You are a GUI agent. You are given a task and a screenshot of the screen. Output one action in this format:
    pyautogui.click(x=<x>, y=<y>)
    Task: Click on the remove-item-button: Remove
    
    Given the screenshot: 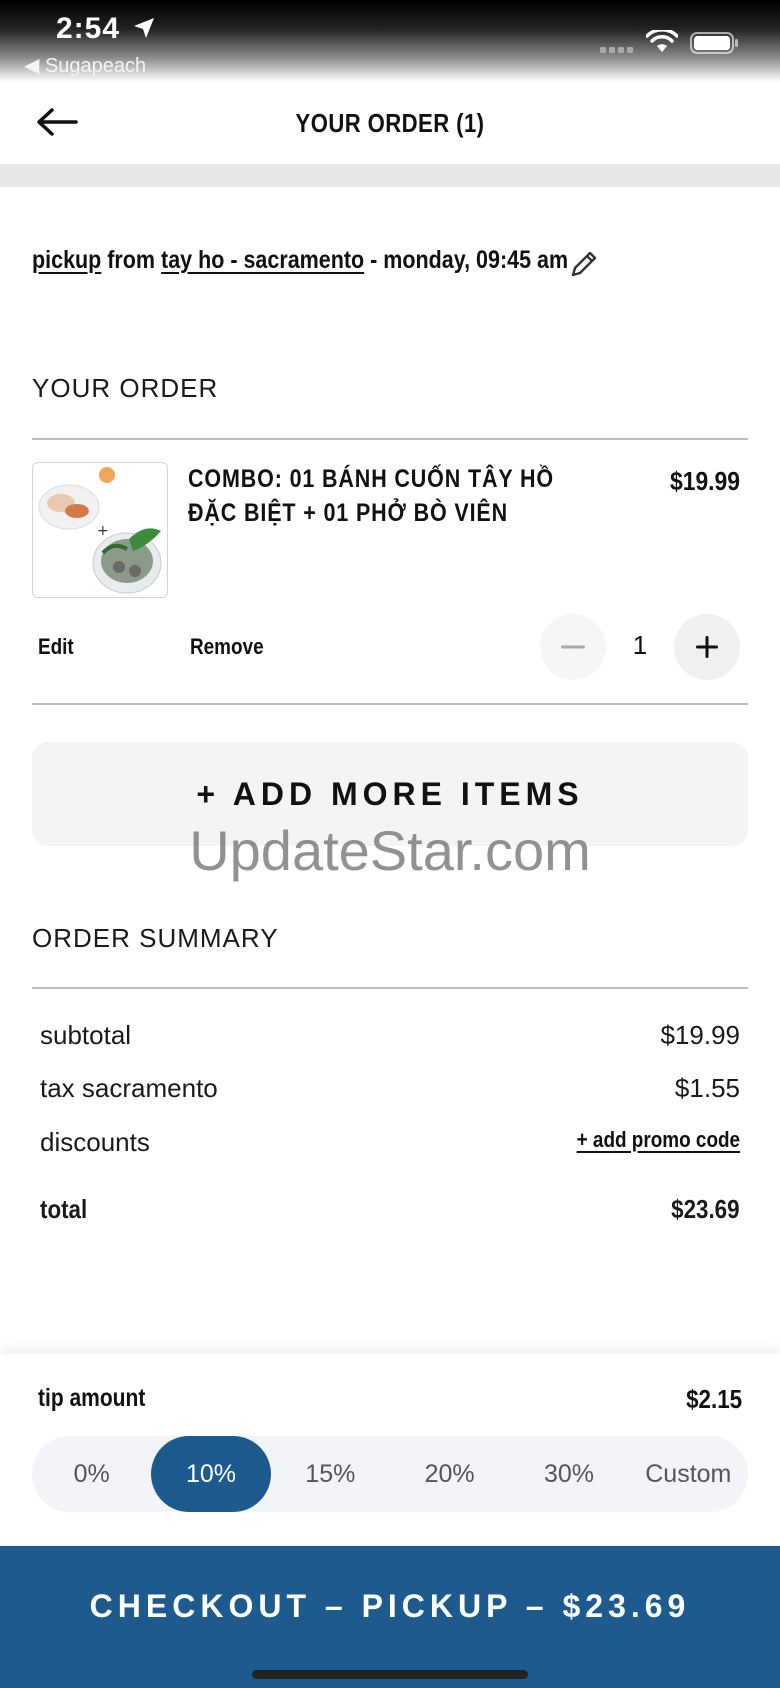 What is the action you would take?
    pyautogui.click(x=227, y=647)
    